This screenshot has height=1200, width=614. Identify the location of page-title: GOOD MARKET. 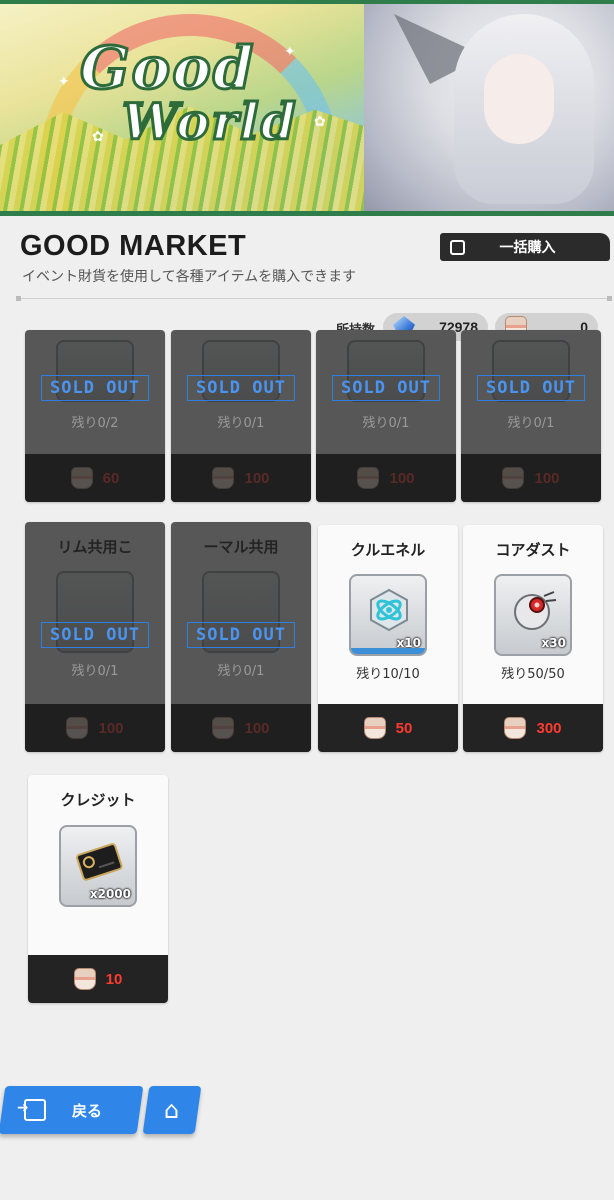
(133, 246).